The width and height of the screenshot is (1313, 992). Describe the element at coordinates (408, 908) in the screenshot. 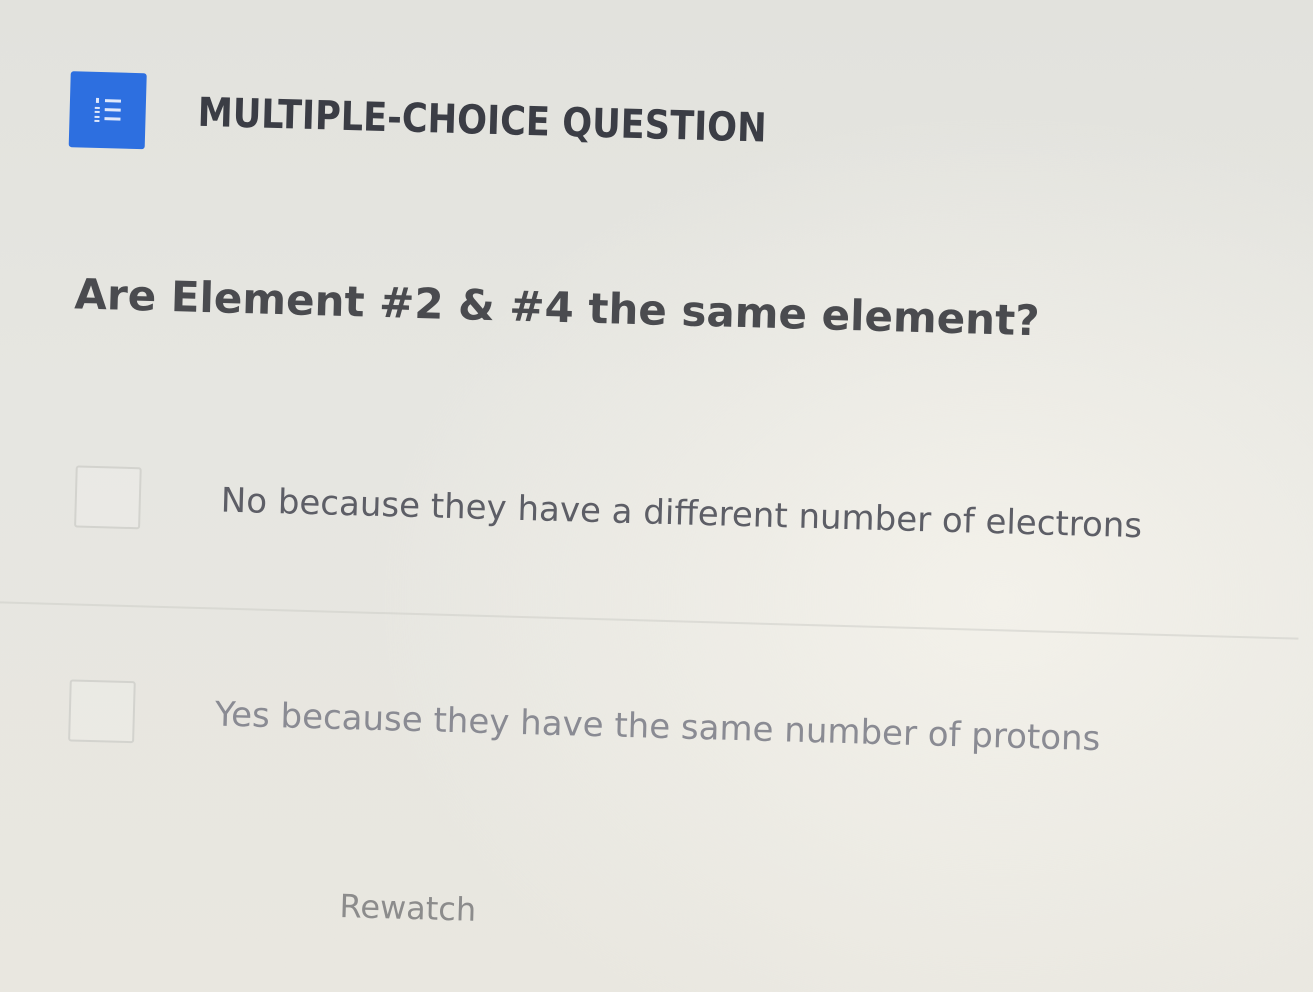

I see `rewatch-button: Rewatch` at that location.